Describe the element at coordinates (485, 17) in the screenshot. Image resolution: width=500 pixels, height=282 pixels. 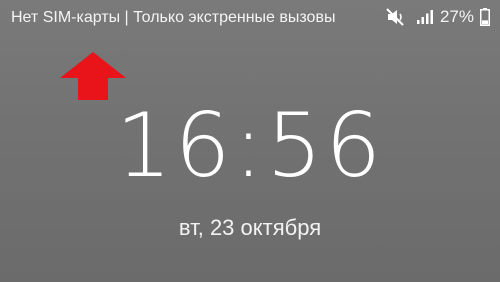
I see `battery-icon` at that location.